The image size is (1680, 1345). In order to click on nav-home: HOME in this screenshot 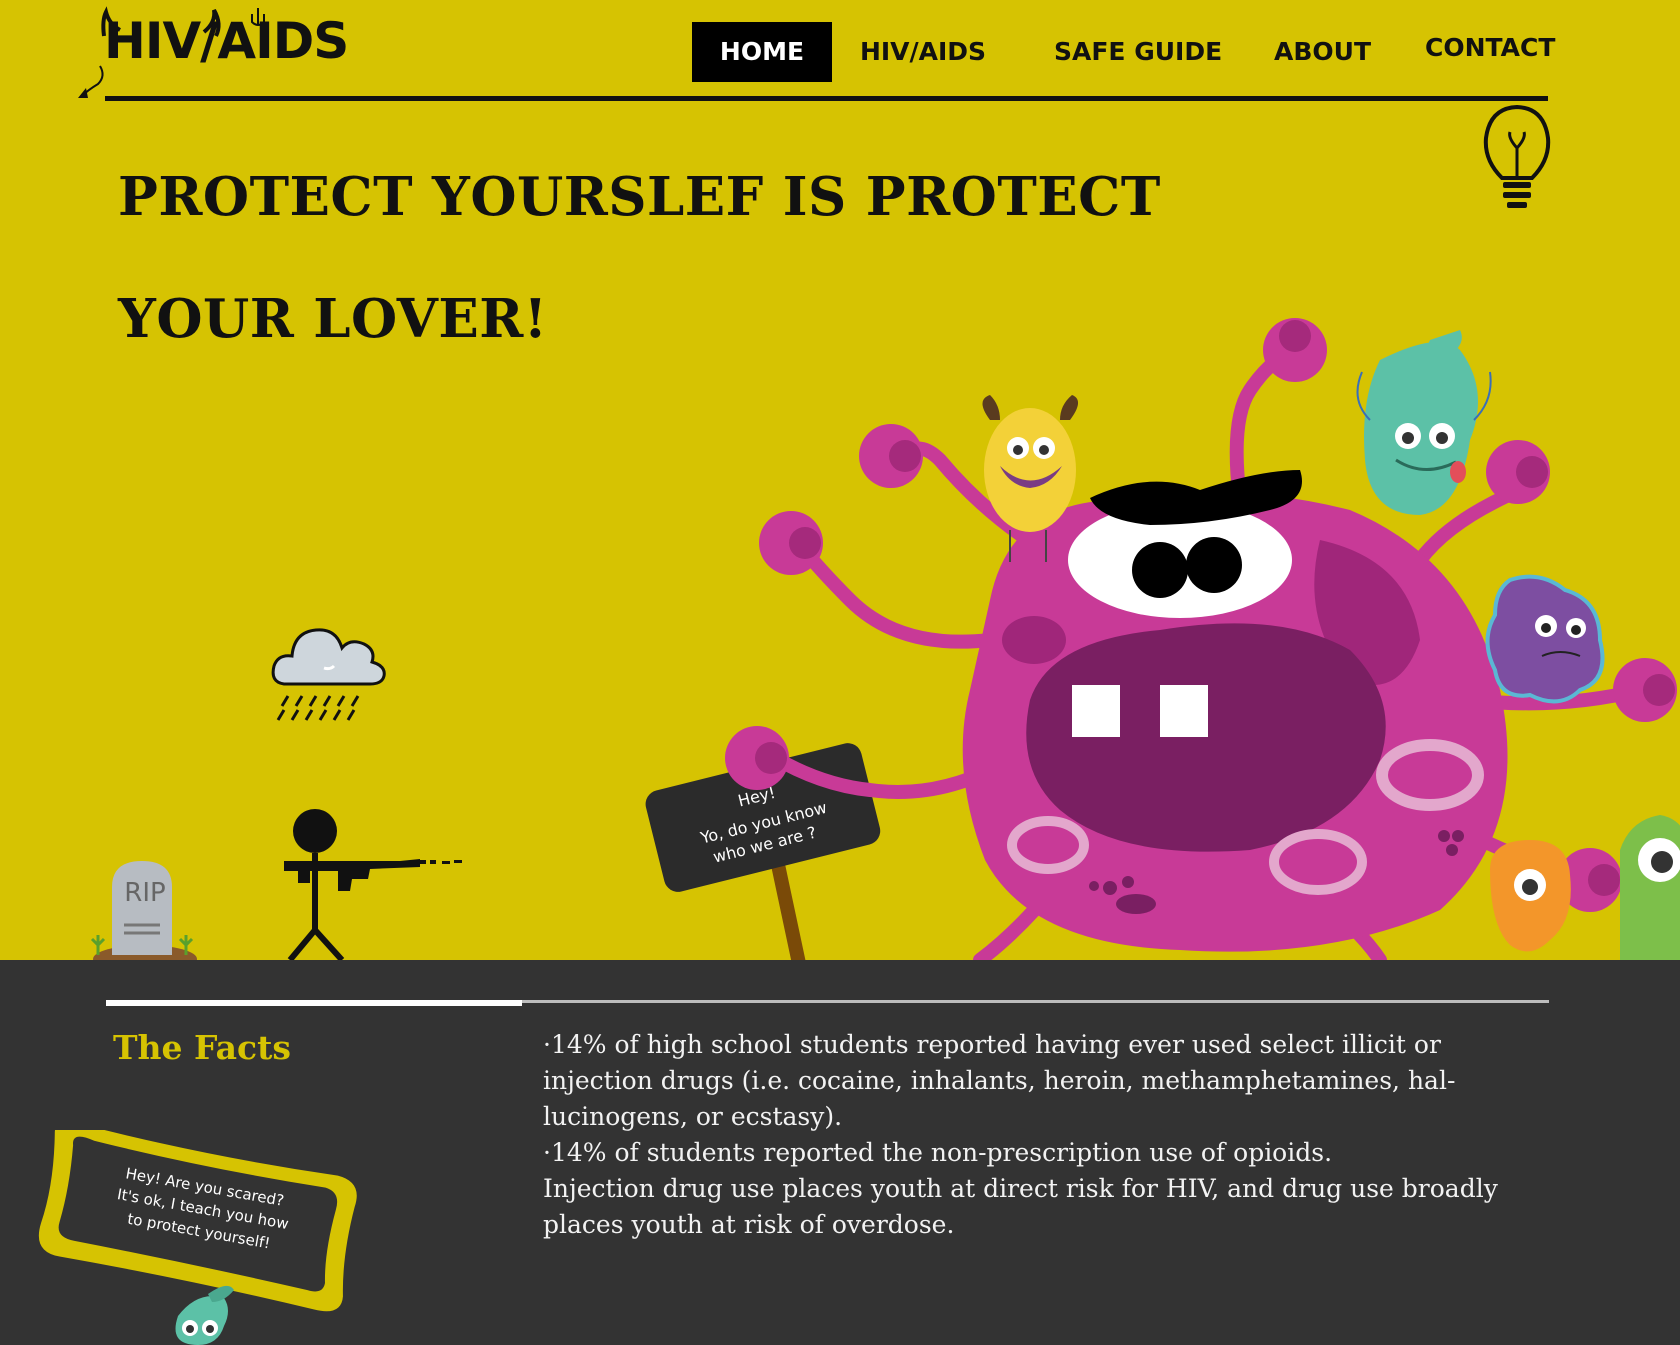, I will do `click(762, 52)`.